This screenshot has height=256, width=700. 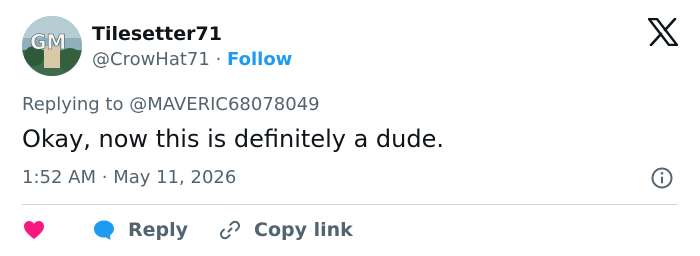 I want to click on copy-link-label: Copy link, so click(x=303, y=230).